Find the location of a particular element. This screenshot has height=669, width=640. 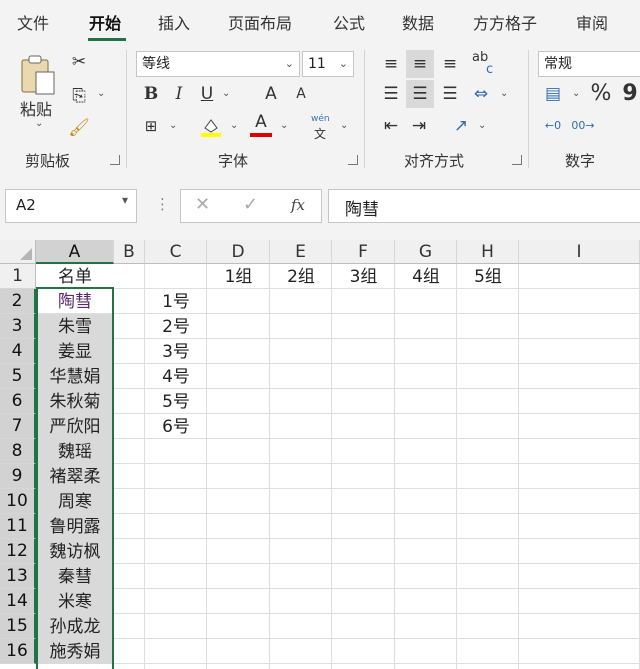

align-right-icon: ☰ is located at coordinates (450, 94).